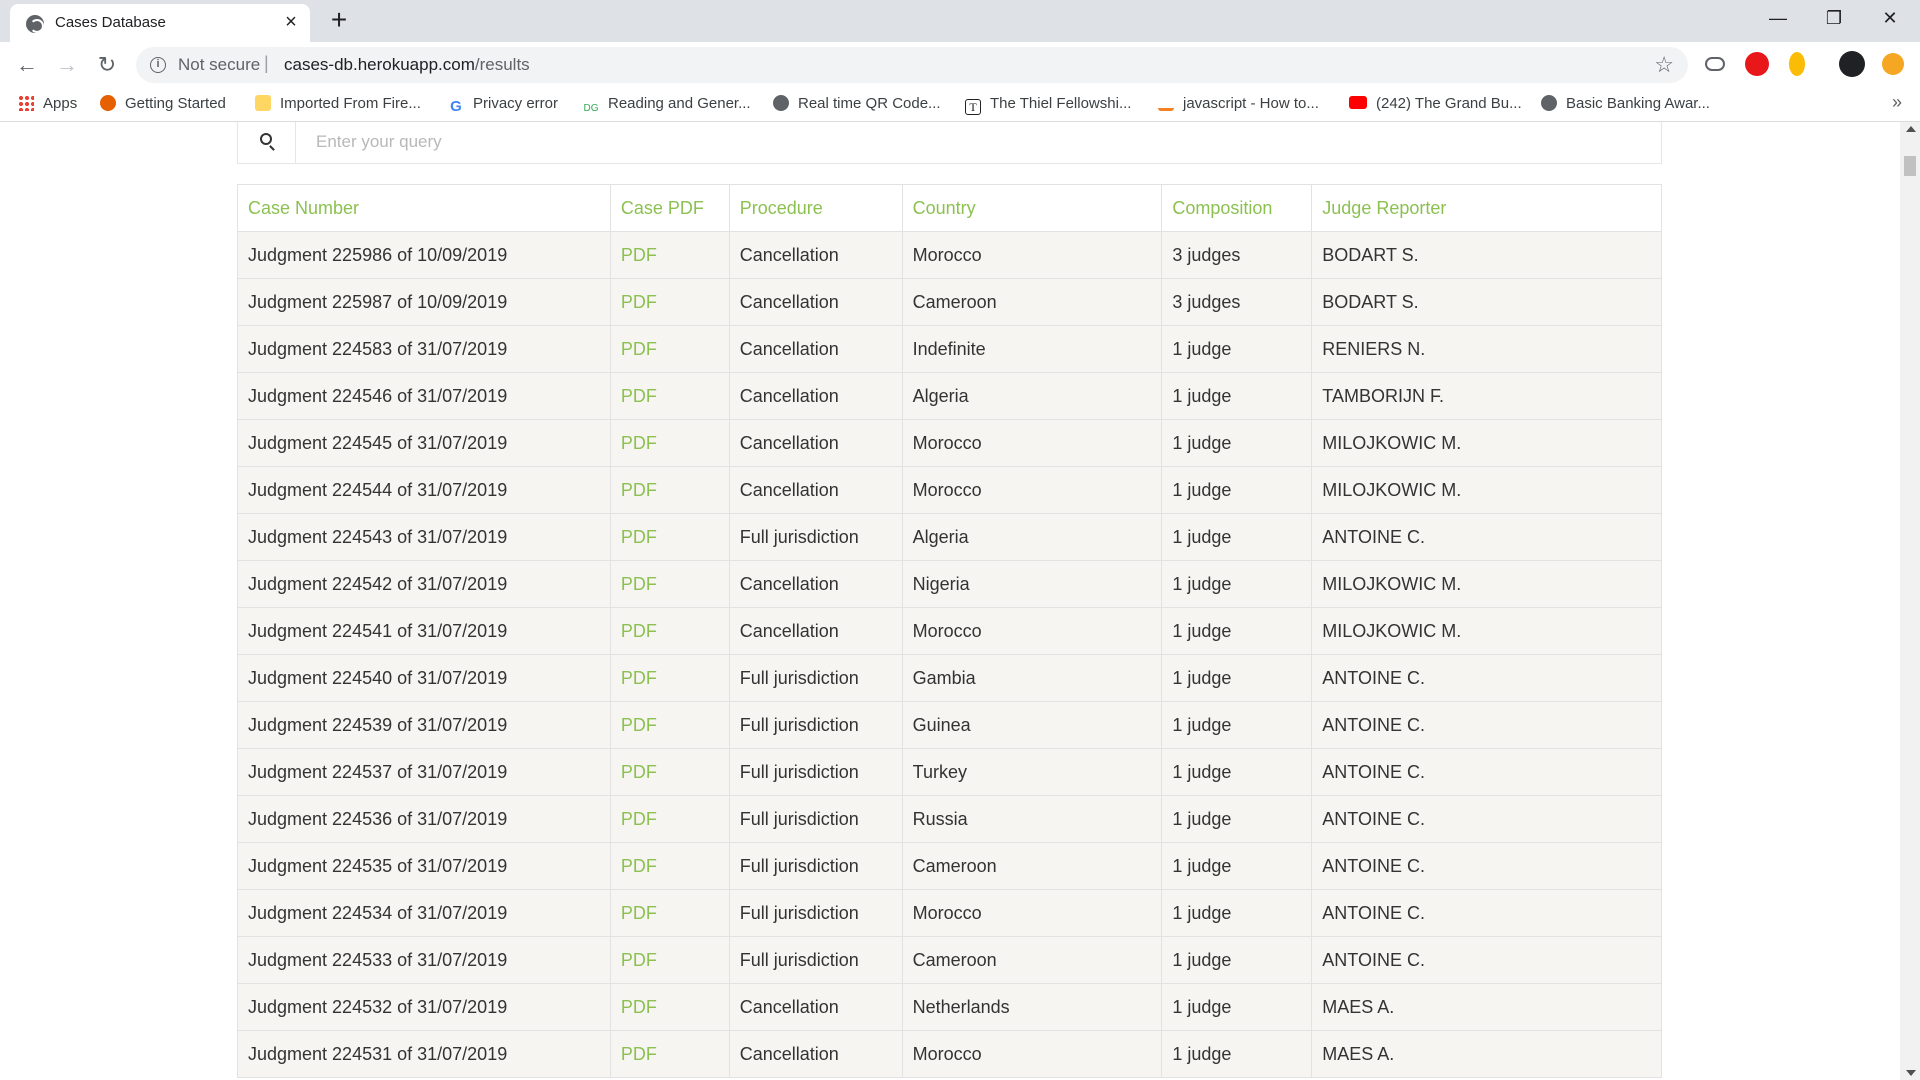 This screenshot has width=1920, height=1080. Describe the element at coordinates (1237, 208) in the screenshot. I see `header-composition: Composition` at that location.